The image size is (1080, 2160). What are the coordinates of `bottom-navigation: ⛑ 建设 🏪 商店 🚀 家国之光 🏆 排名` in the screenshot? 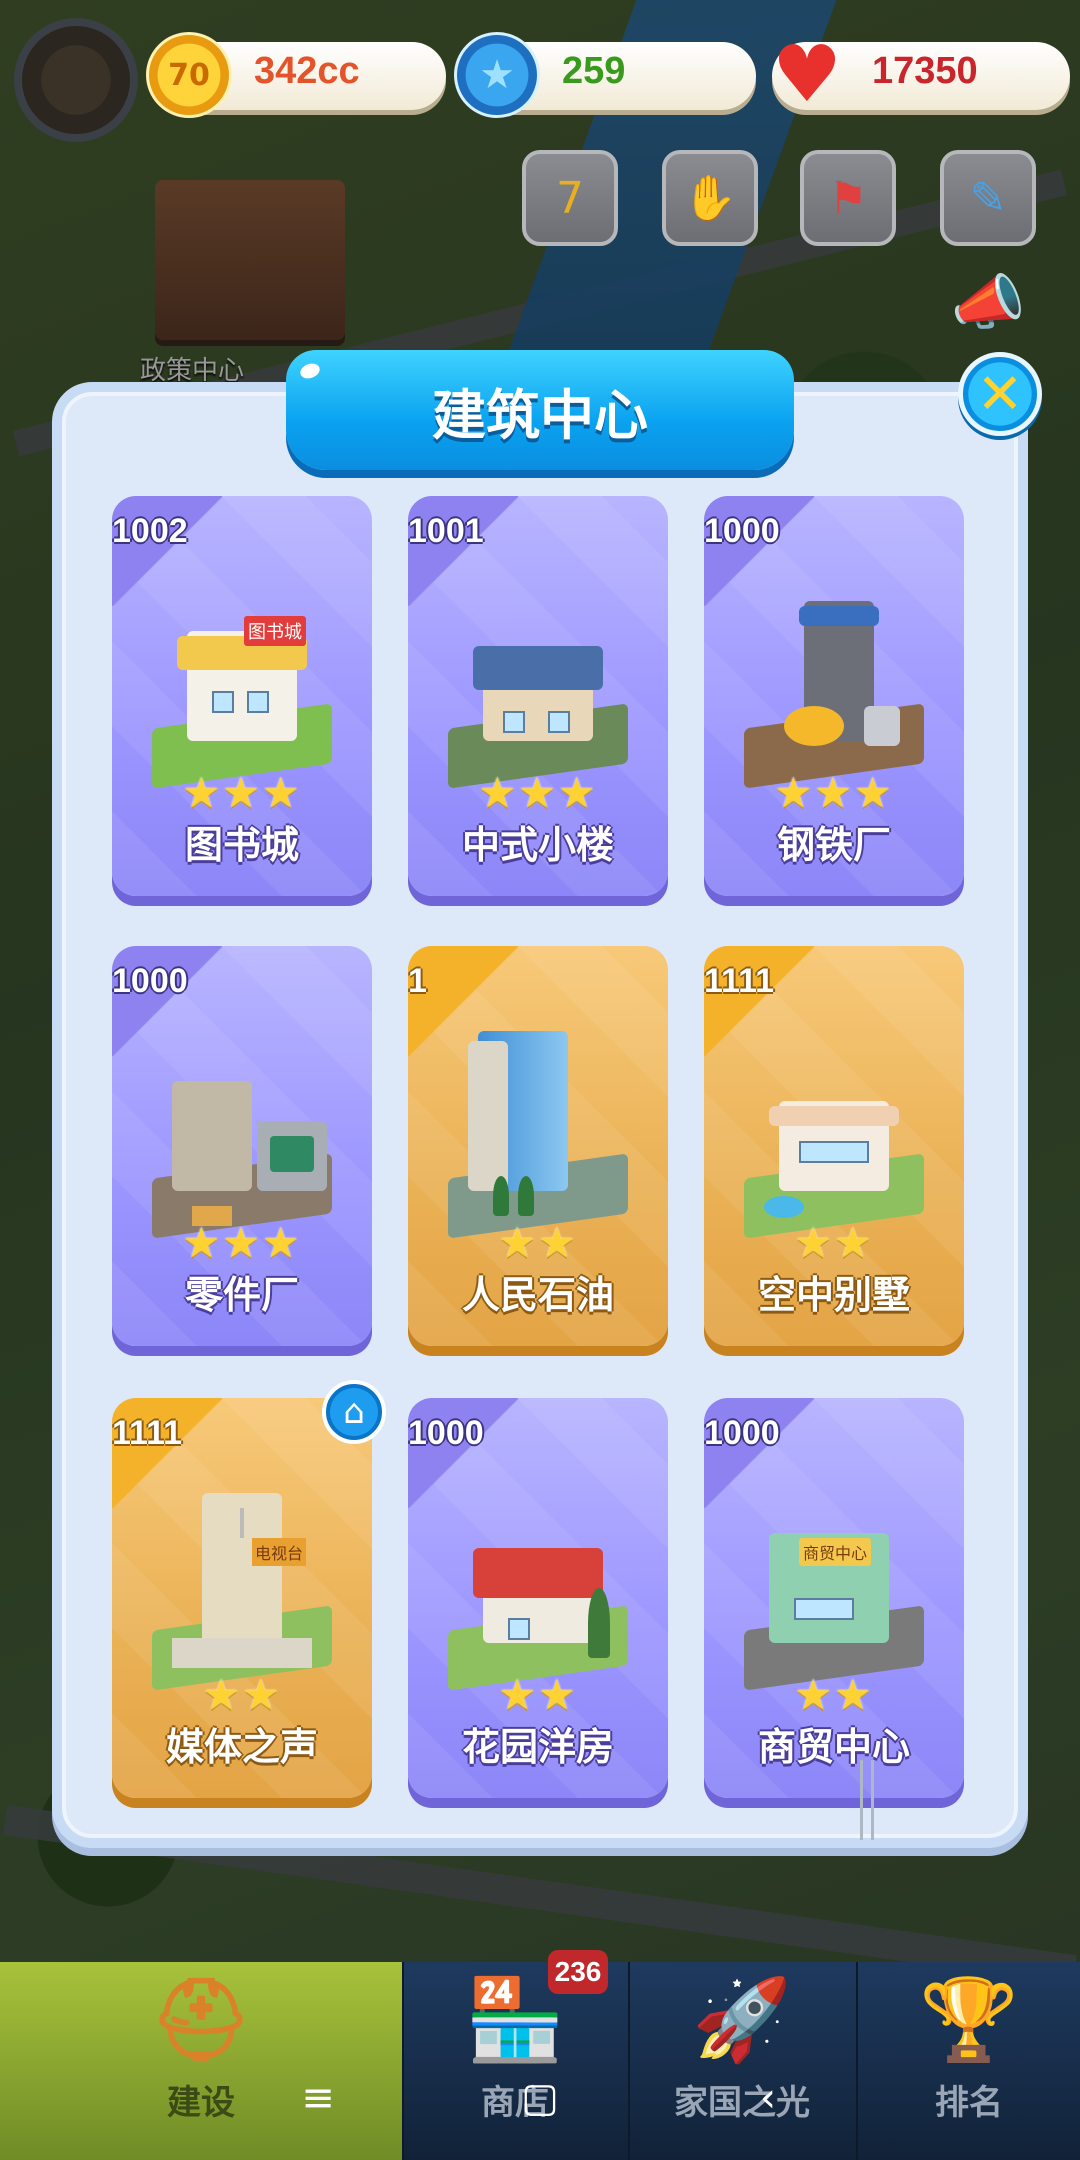 It's located at (540, 2061).